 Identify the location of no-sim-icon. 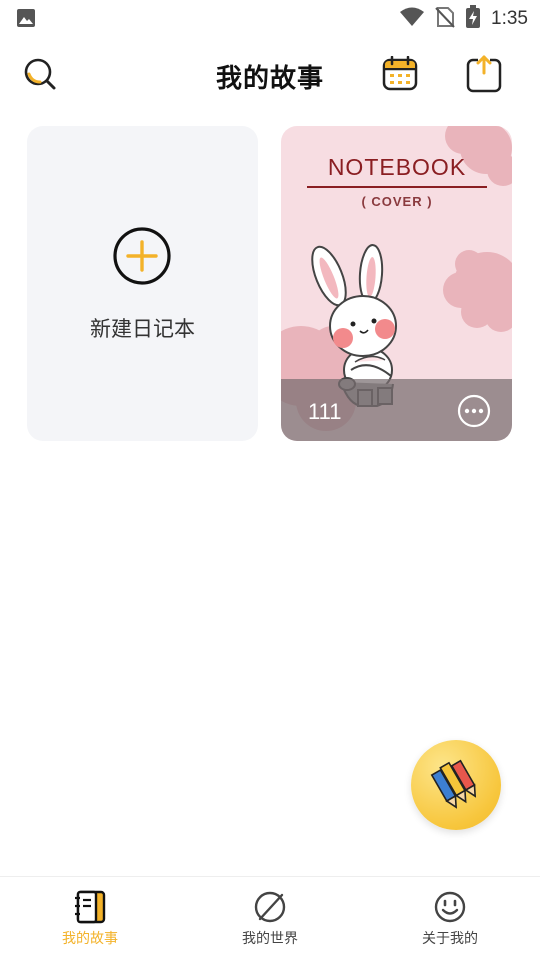
(445, 19).